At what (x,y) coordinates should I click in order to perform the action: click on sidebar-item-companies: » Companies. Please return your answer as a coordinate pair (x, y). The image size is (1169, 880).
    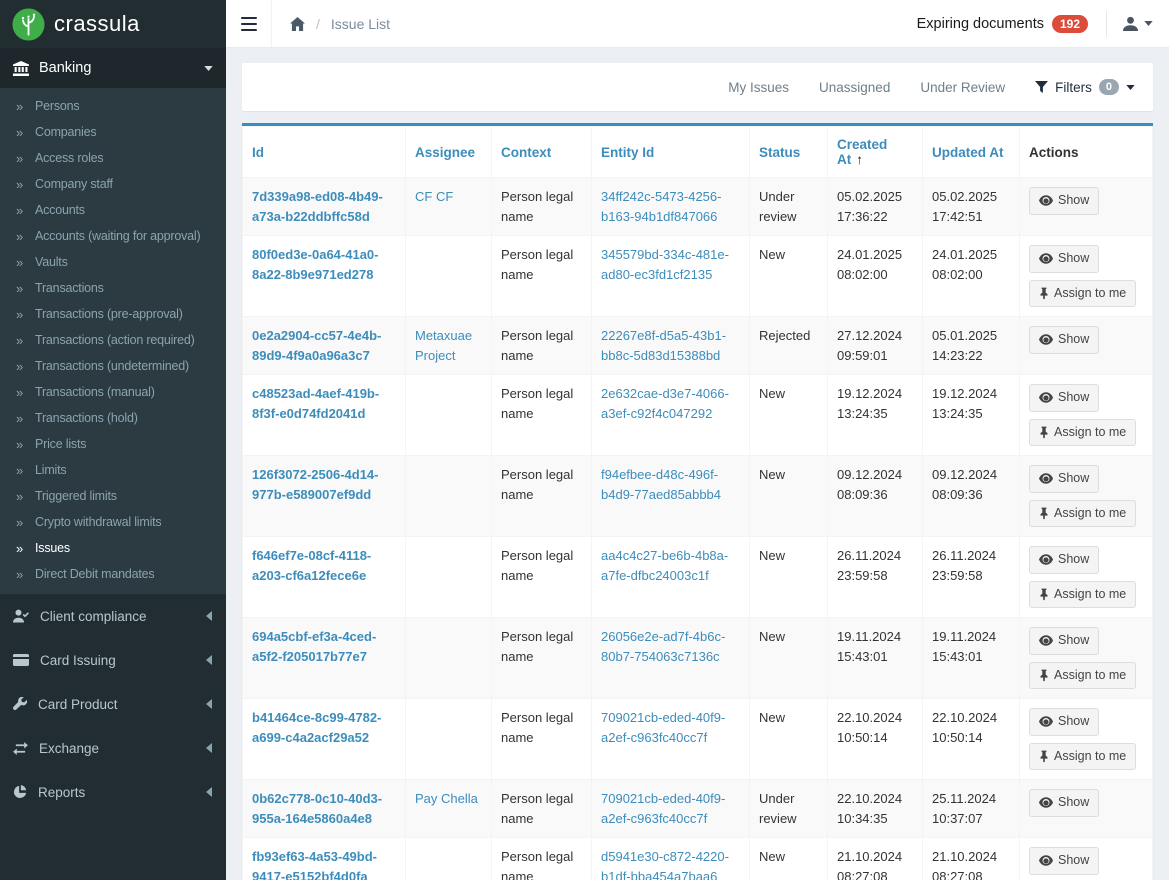
    Looking at the image, I should click on (113, 132).